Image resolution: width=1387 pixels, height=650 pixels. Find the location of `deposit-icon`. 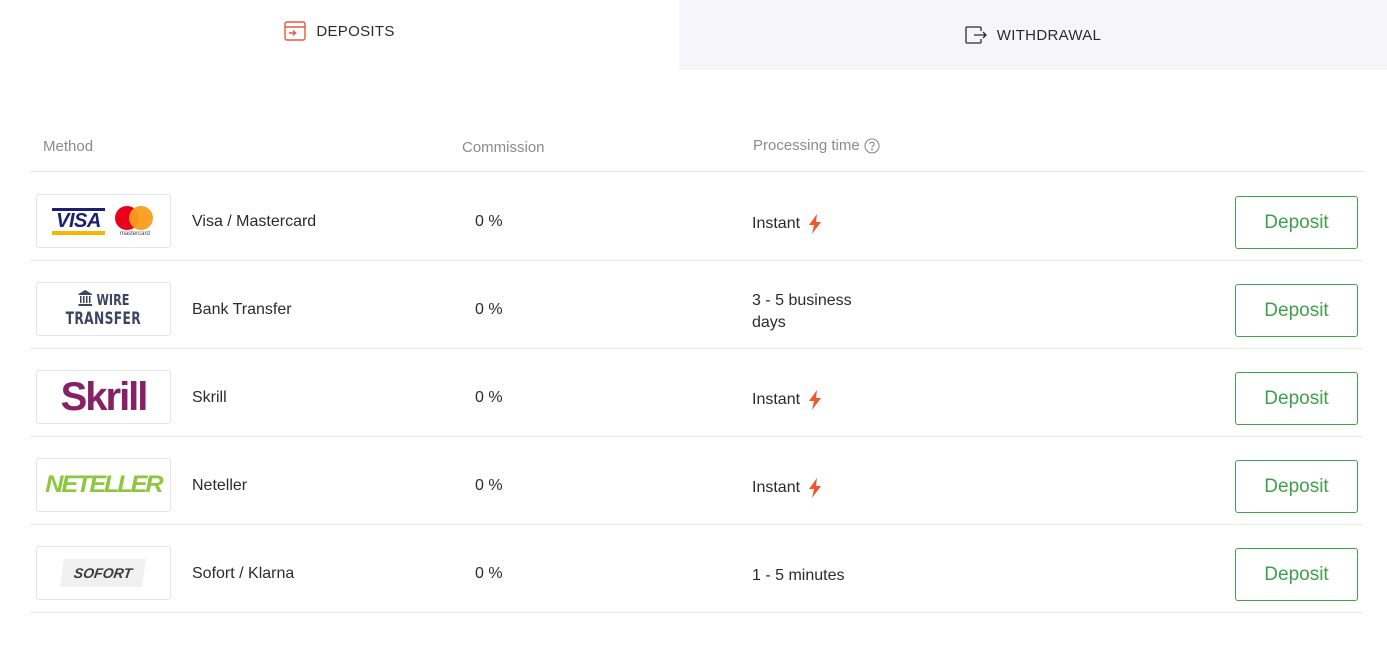

deposit-icon is located at coordinates (295, 31).